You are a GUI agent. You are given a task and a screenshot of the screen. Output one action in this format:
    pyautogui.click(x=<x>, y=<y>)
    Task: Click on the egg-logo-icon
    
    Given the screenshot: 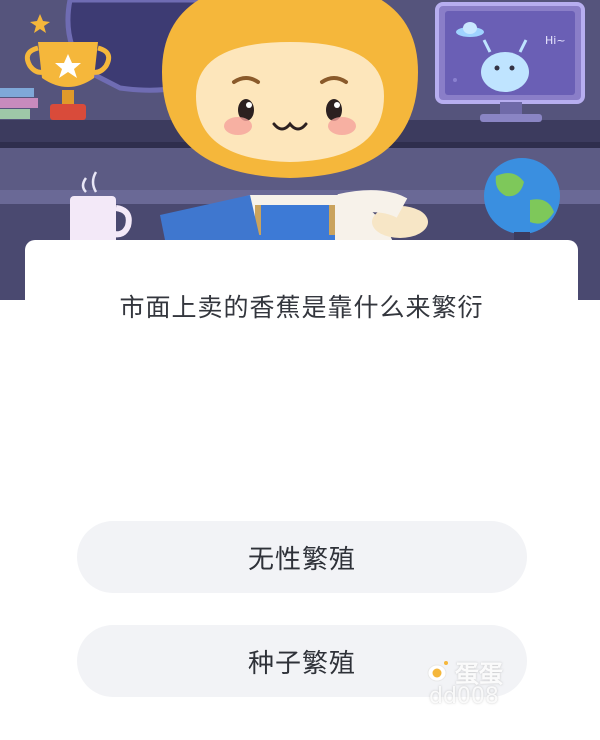 What is the action you would take?
    pyautogui.click(x=437, y=671)
    